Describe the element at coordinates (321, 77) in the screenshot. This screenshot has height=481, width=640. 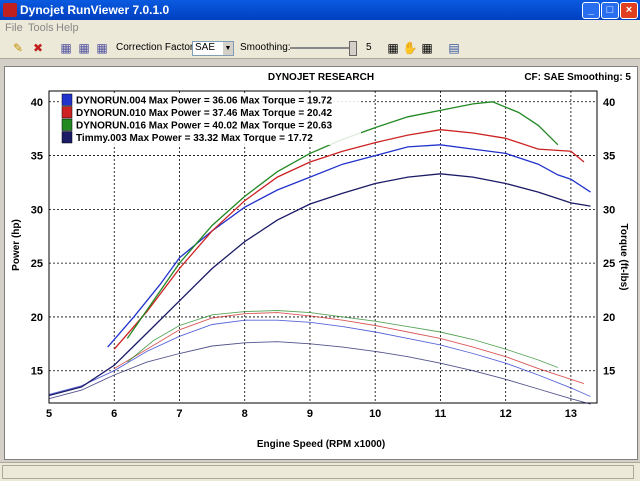
I see `chart-title: DYNOJET RESEARCH` at that location.